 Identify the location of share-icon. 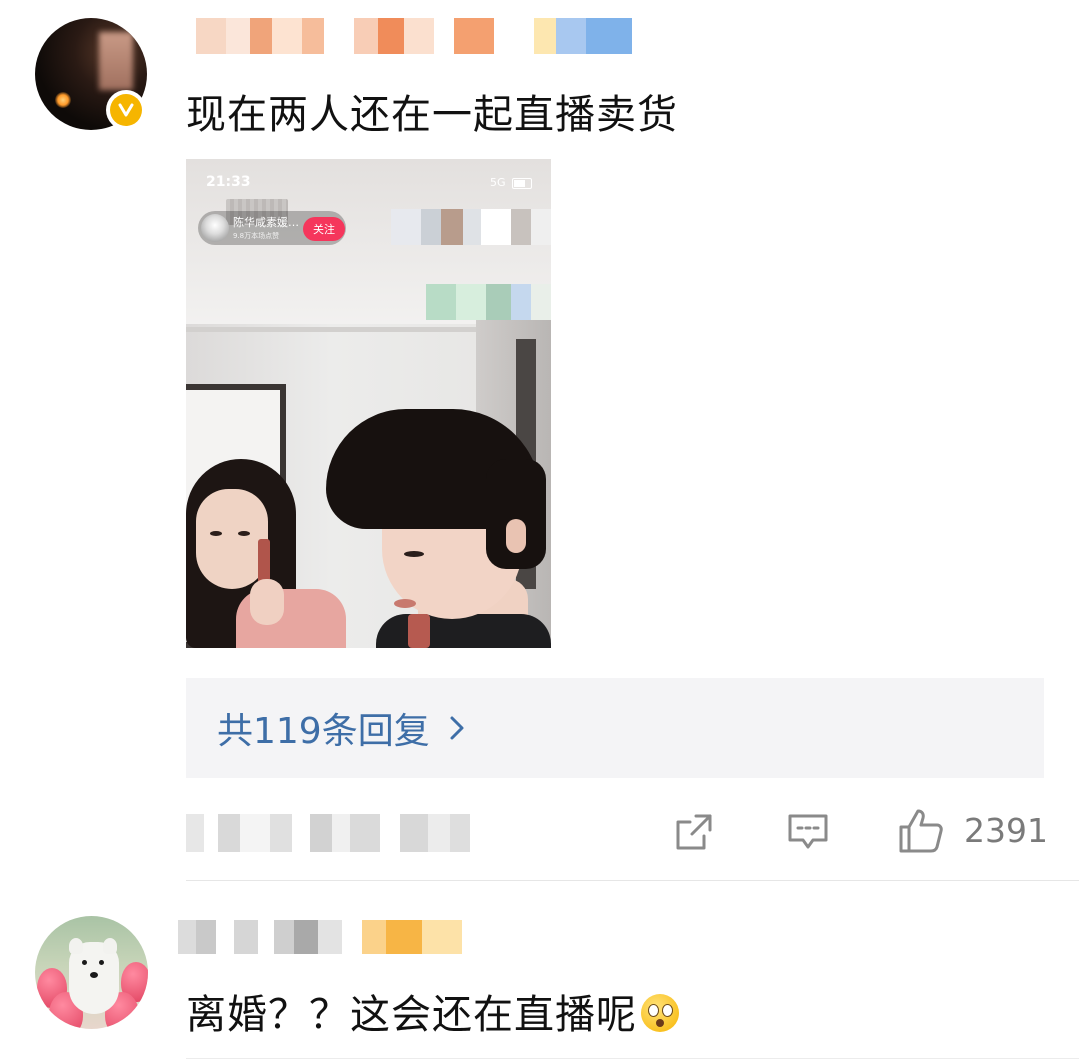
(694, 832).